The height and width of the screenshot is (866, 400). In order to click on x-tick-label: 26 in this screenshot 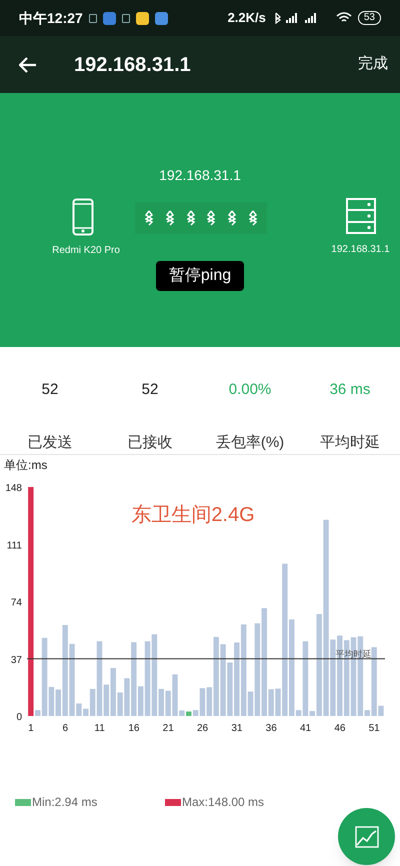, I will do `click(202, 728)`.